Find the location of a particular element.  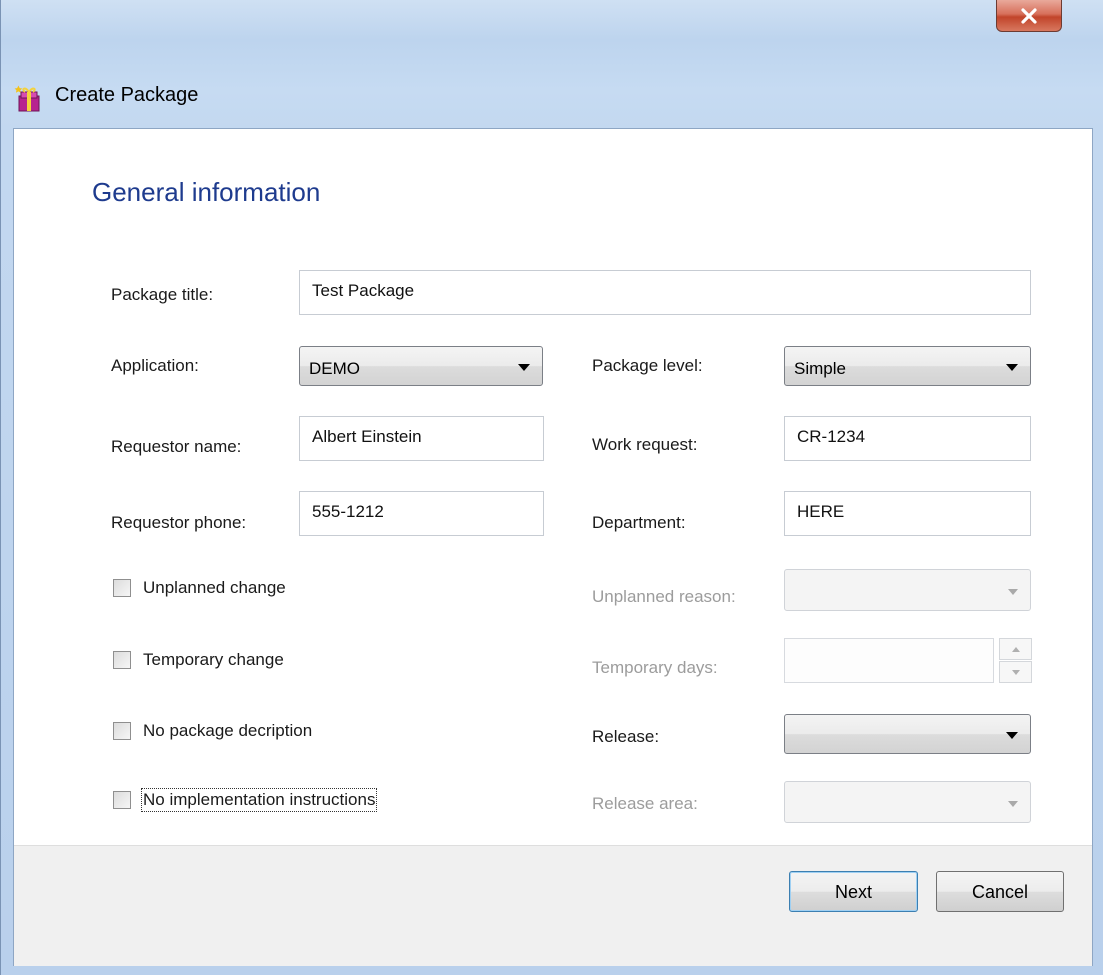

unplanned-reason-label: Unplanned reason: is located at coordinates (664, 596).